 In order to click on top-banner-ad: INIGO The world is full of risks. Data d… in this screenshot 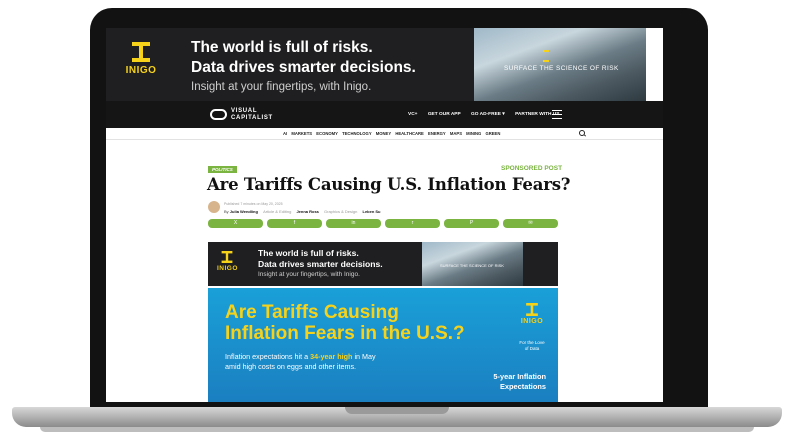, I will do `click(376, 64)`.